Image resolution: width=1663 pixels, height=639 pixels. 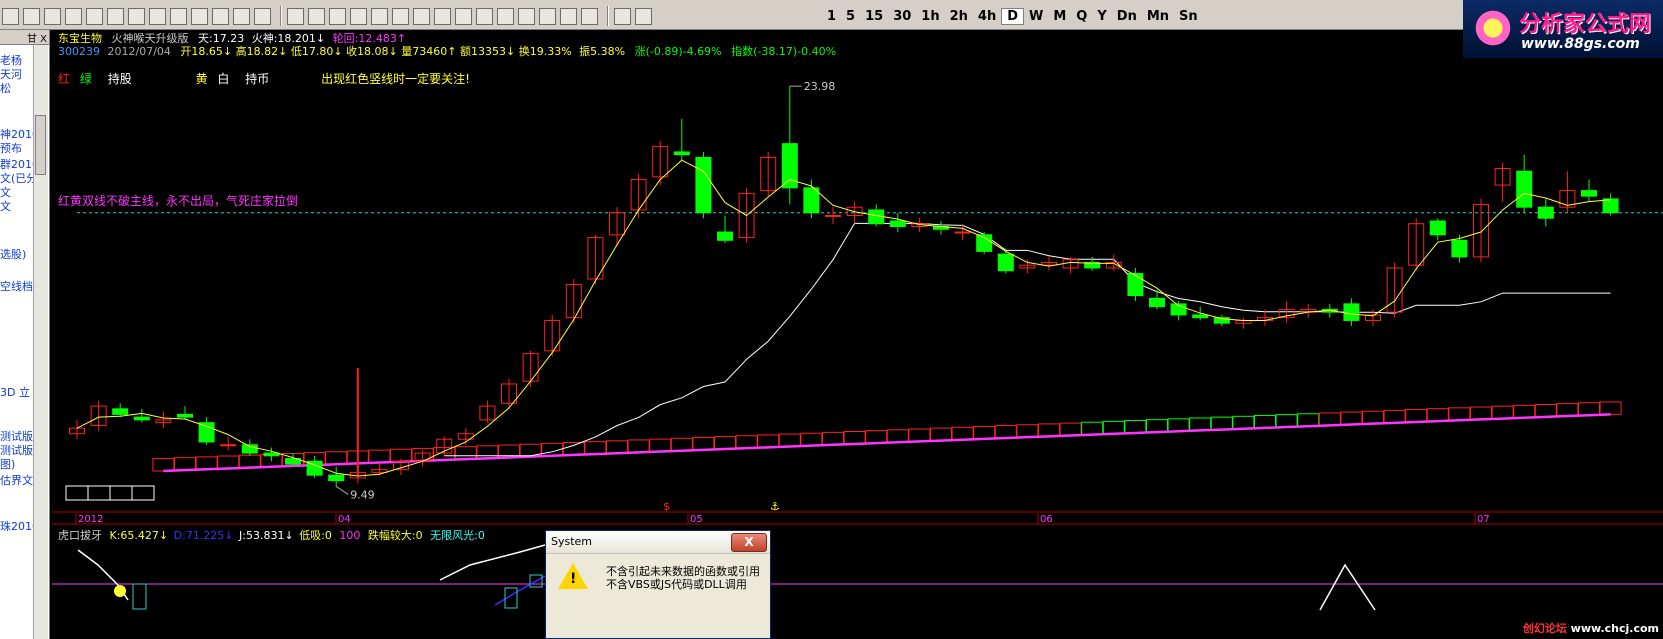 What do you see at coordinates (683, 571) in the screenshot?
I see `dialog-line1: 不含引起未来数据的函数或引用` at bounding box center [683, 571].